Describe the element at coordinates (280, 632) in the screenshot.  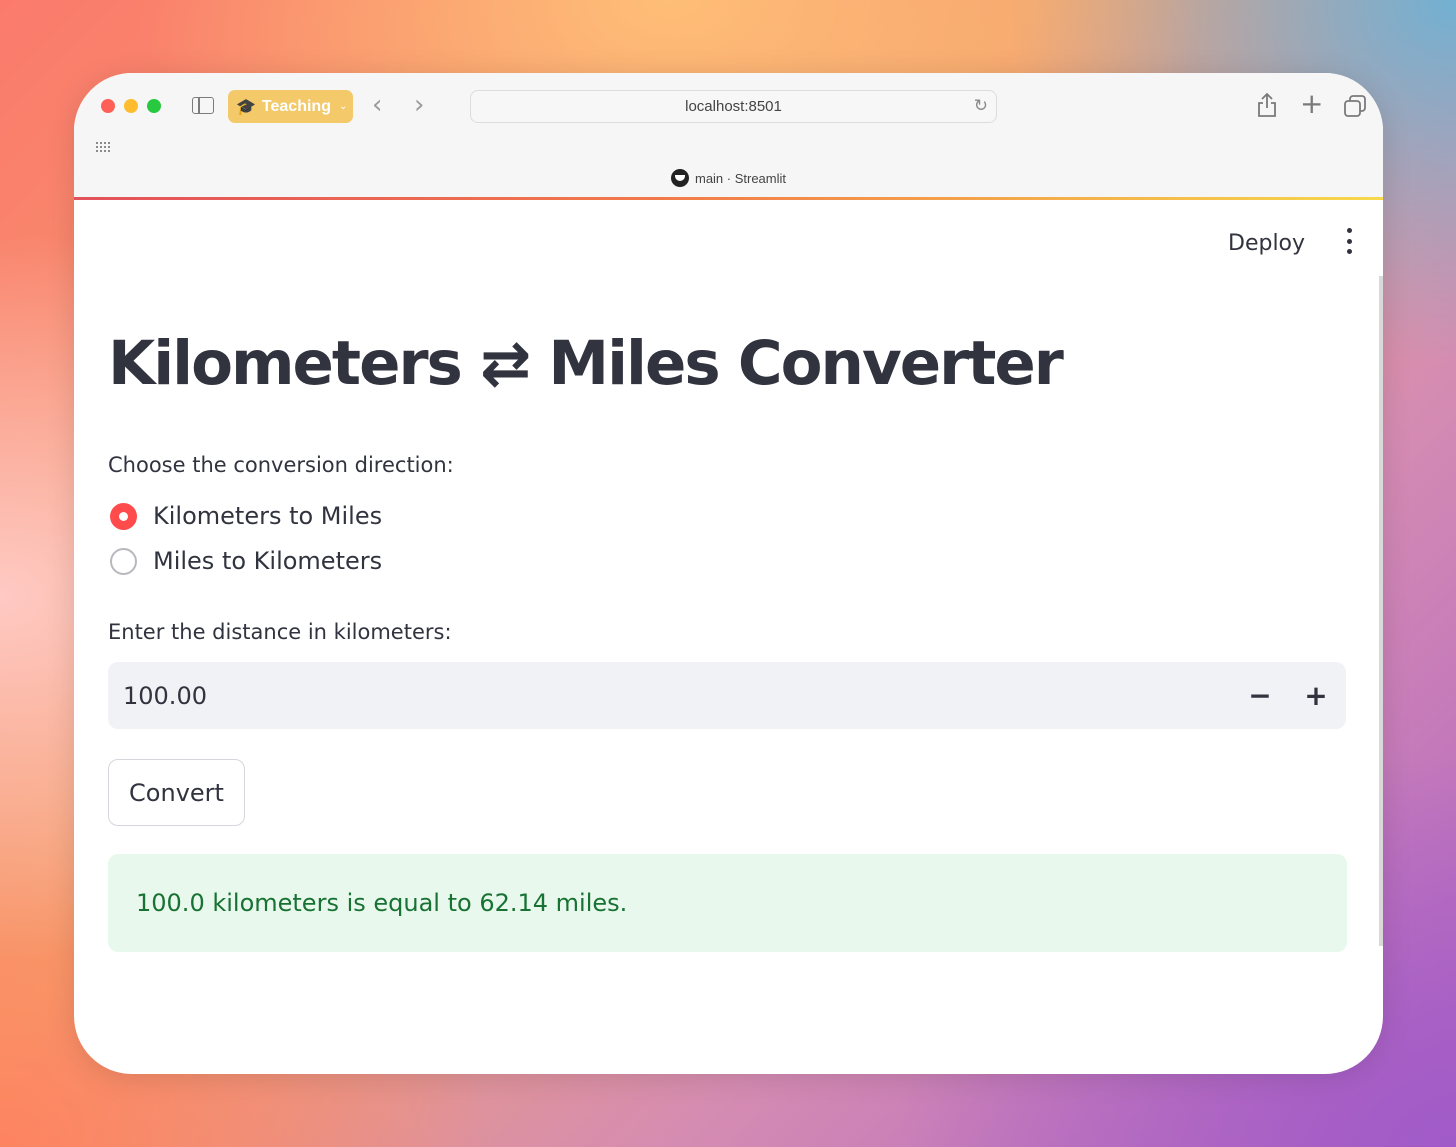
I see `number-input-label: Enter the distance in kilometers:` at that location.